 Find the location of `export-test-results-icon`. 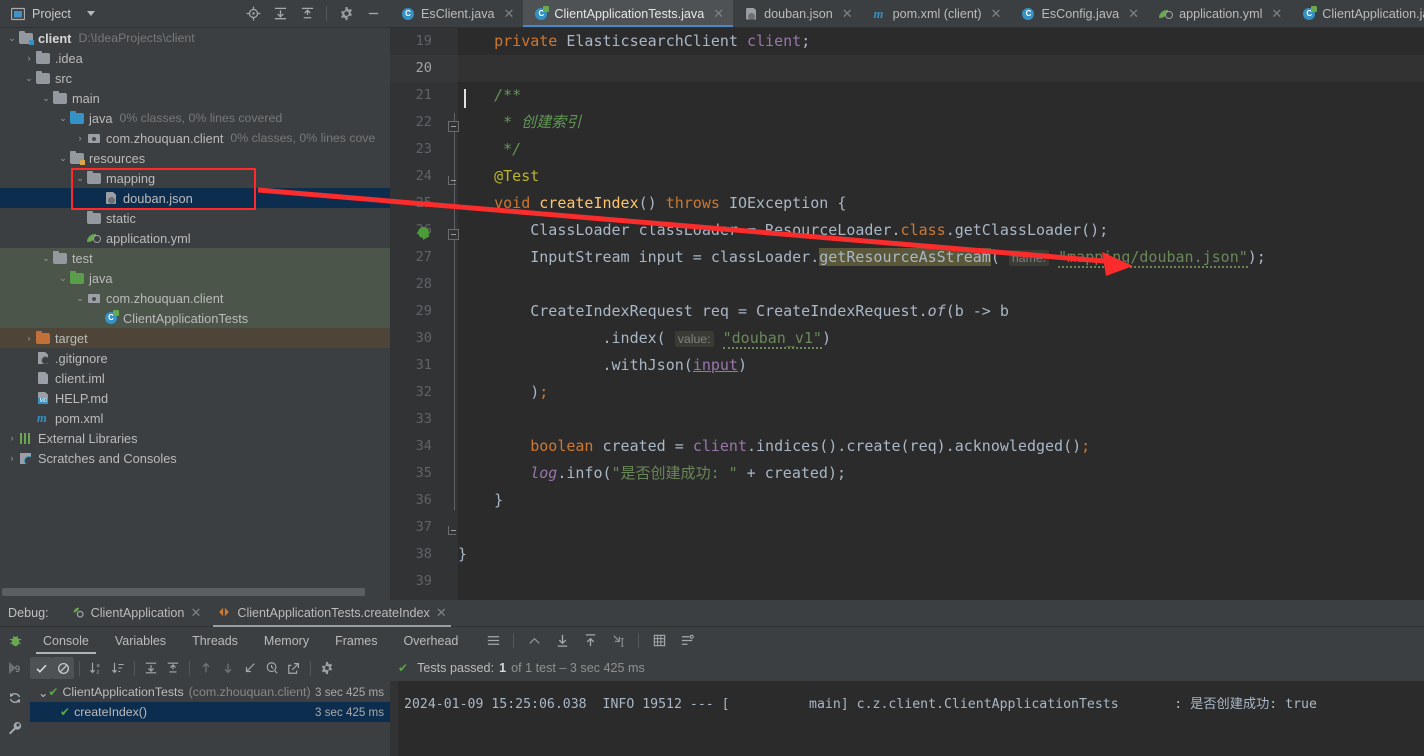

export-test-results-icon is located at coordinates (294, 668).